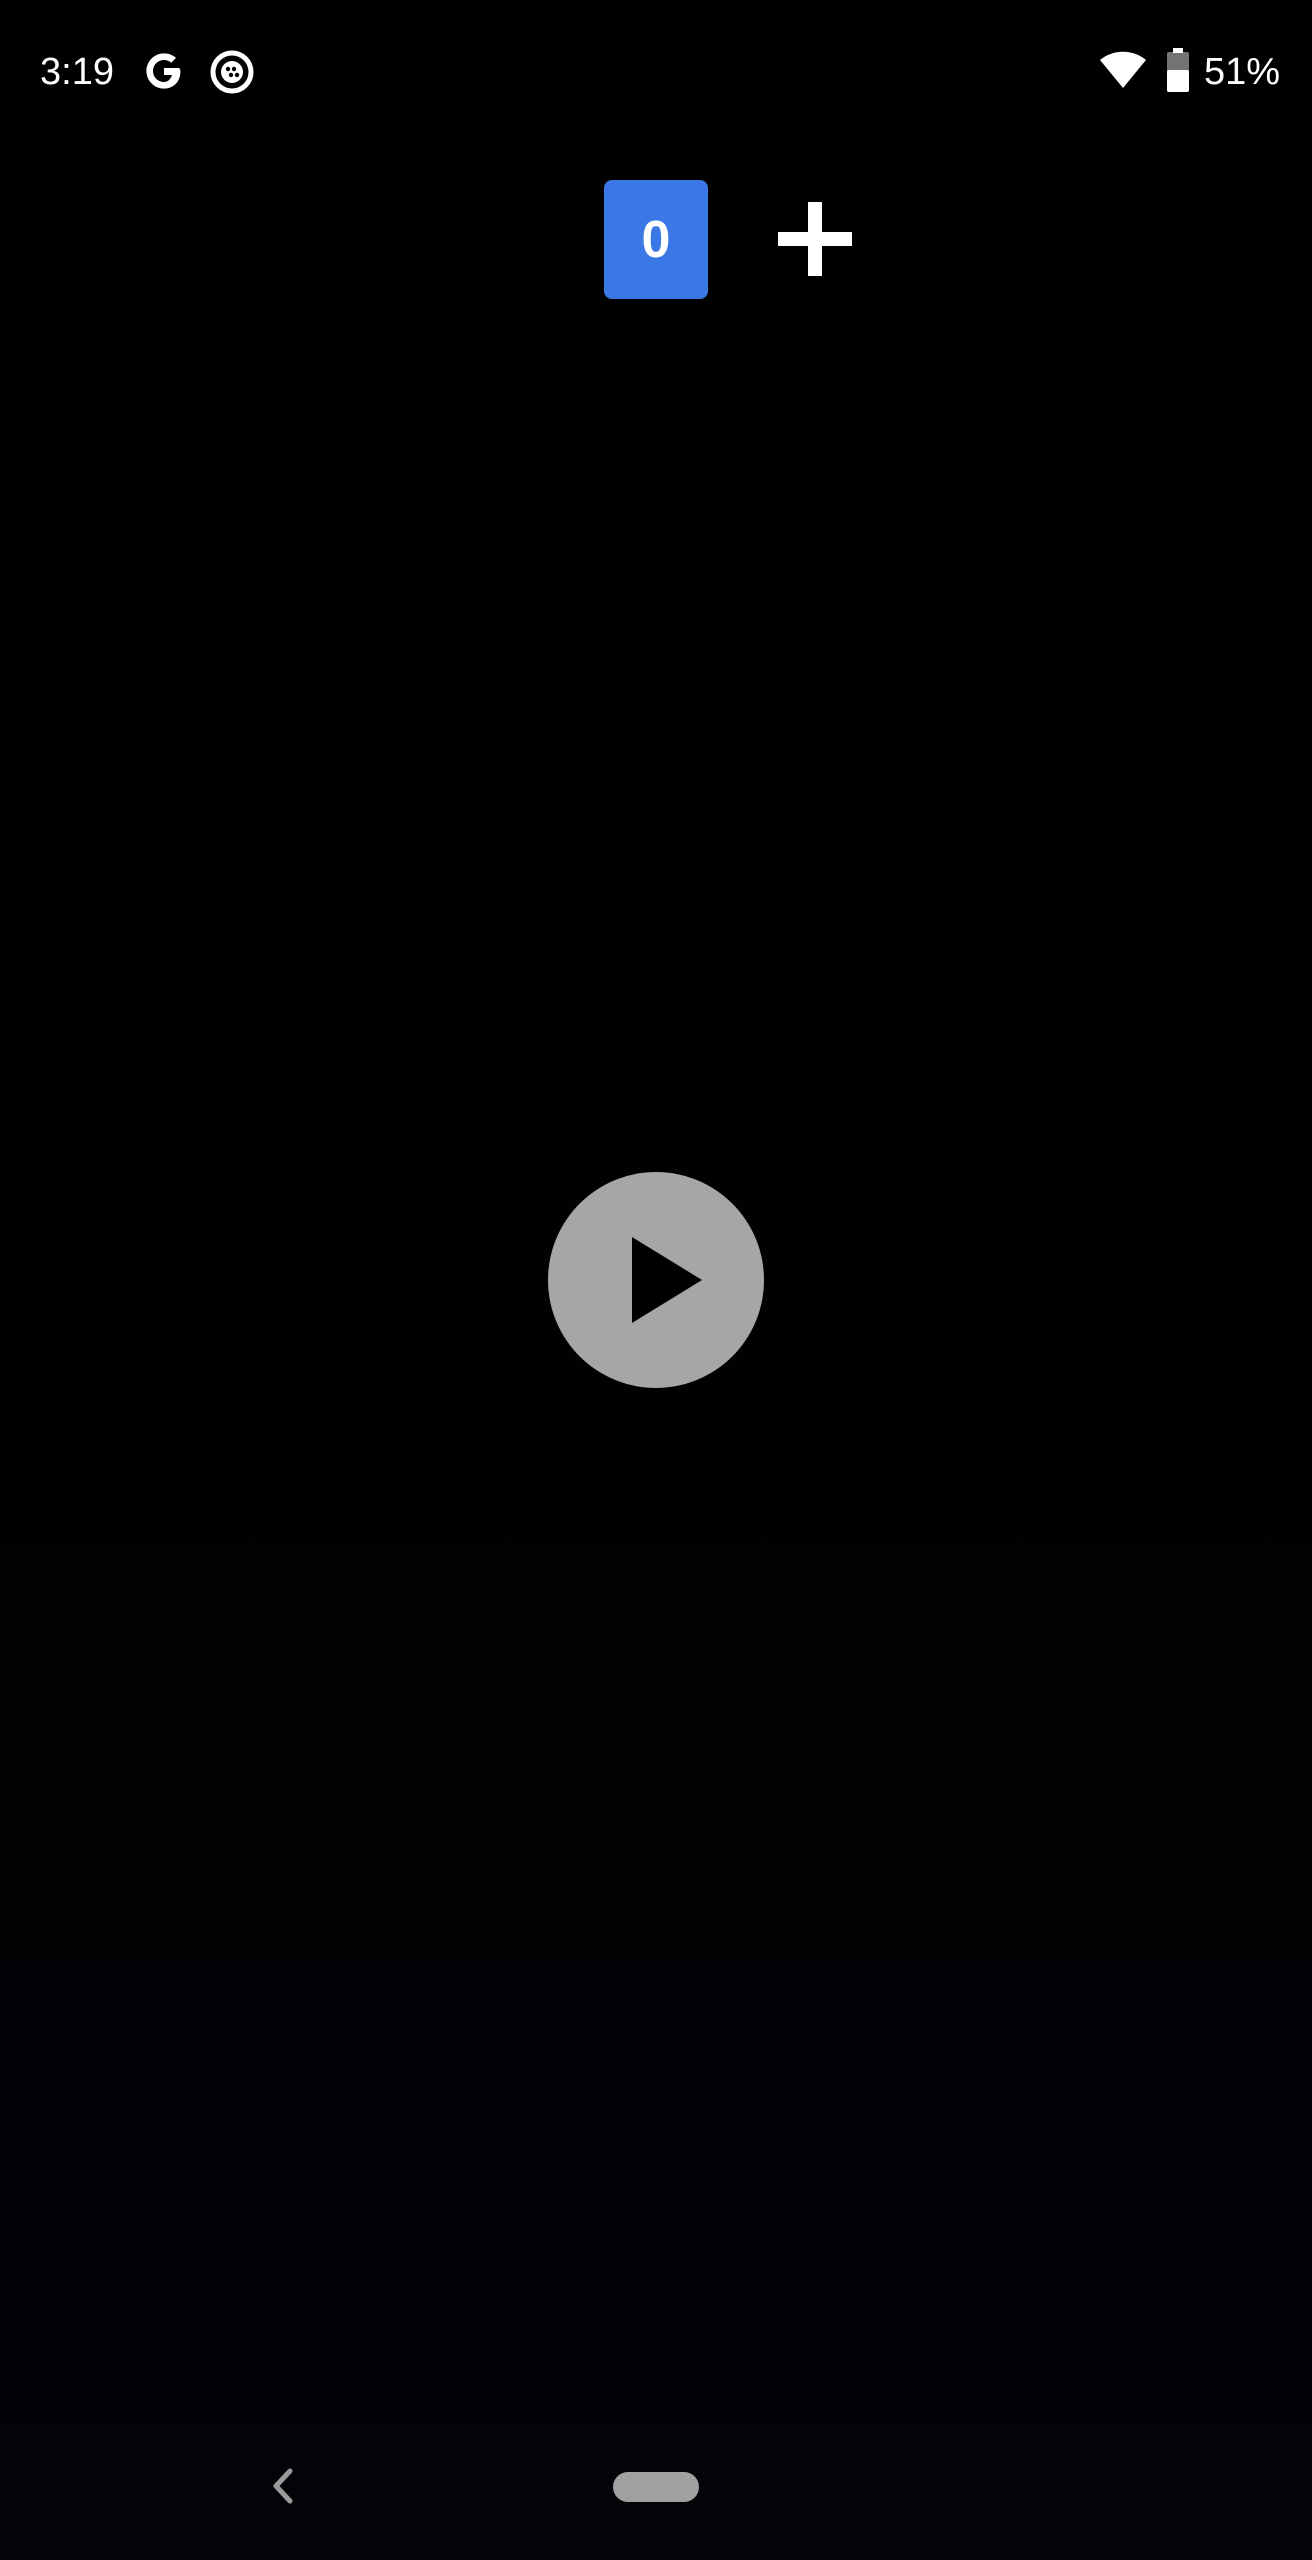 Image resolution: width=1312 pixels, height=2560 pixels. I want to click on plus-icon, so click(815, 239).